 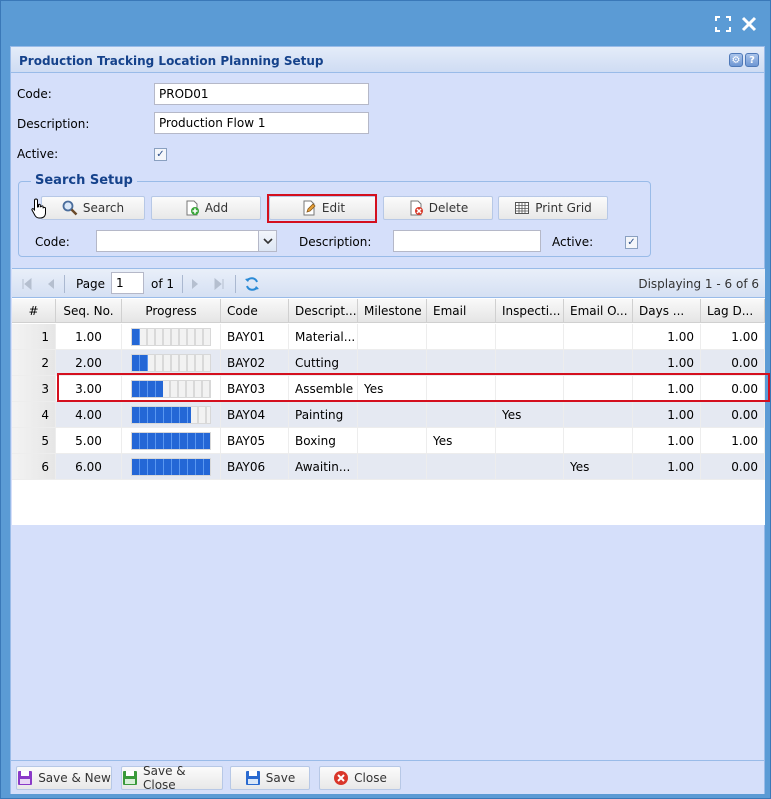 I want to click on prev-page-icon, so click(x=51, y=284).